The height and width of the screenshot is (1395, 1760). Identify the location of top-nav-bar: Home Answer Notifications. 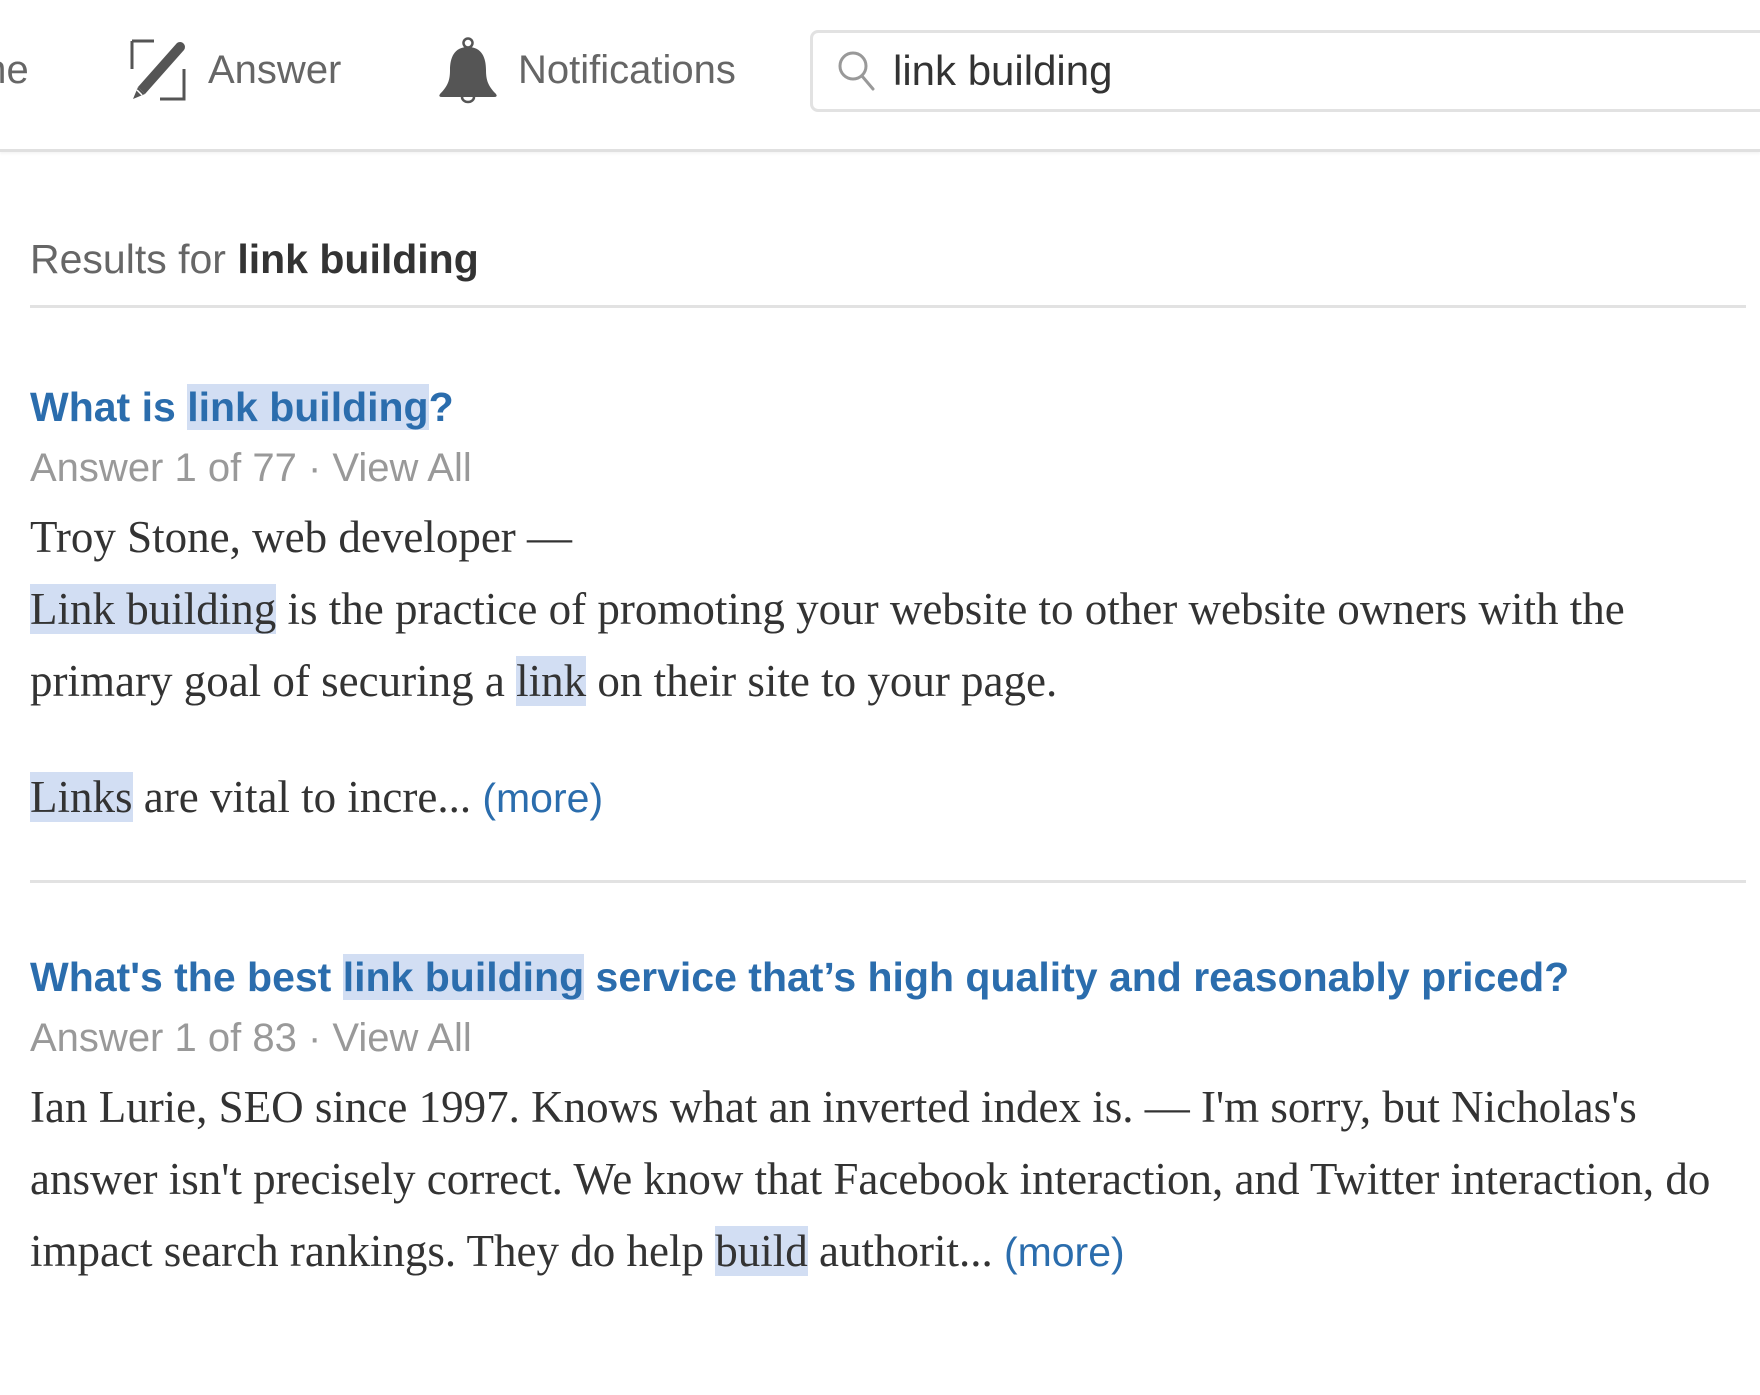
(880, 76).